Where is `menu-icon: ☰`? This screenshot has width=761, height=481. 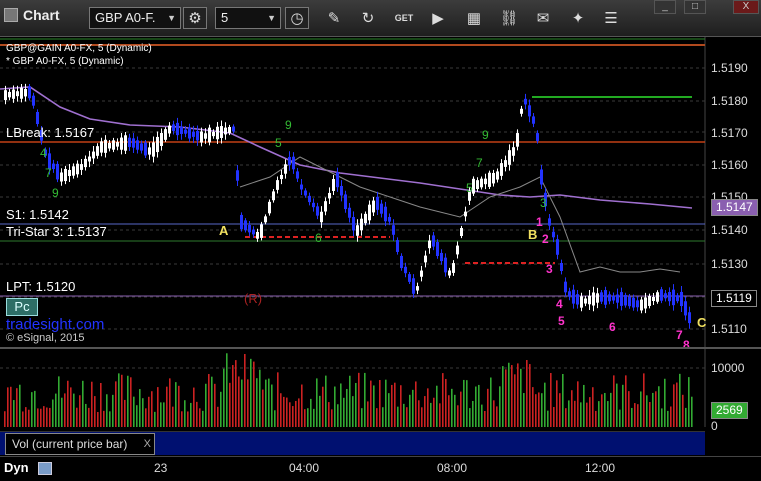
menu-icon: ☰ is located at coordinates (611, 18).